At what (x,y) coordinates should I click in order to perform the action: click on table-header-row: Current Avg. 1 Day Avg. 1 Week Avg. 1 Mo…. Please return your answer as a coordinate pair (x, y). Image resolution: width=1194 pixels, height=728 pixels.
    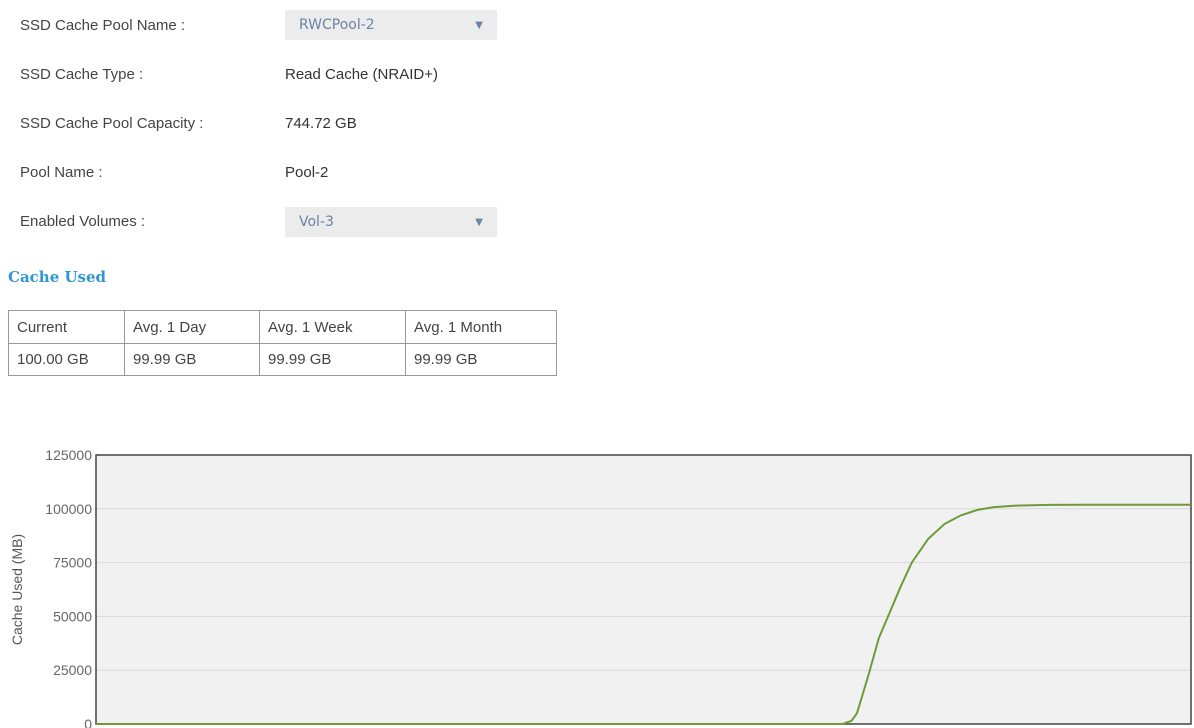
    Looking at the image, I should click on (282, 327).